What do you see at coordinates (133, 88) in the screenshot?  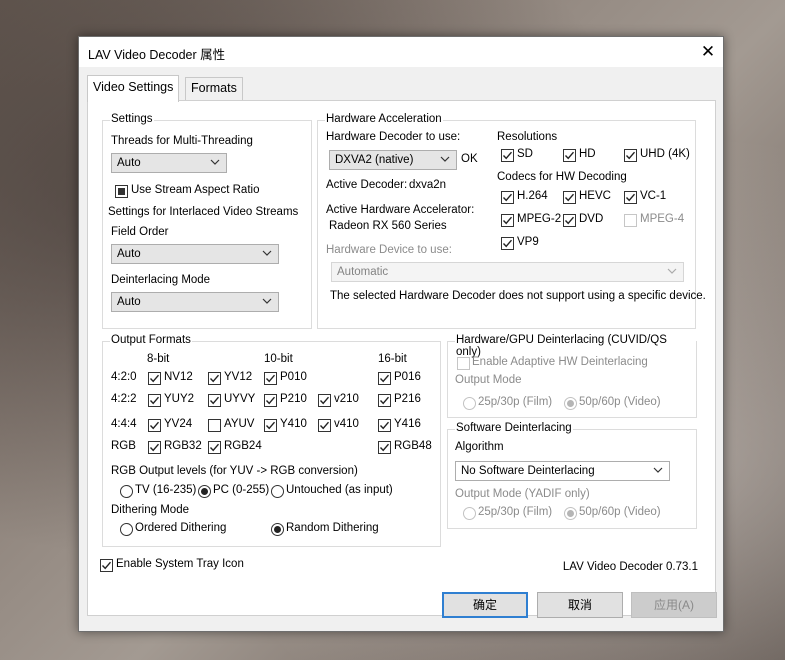 I see `tab-video-settings: Video Settings` at bounding box center [133, 88].